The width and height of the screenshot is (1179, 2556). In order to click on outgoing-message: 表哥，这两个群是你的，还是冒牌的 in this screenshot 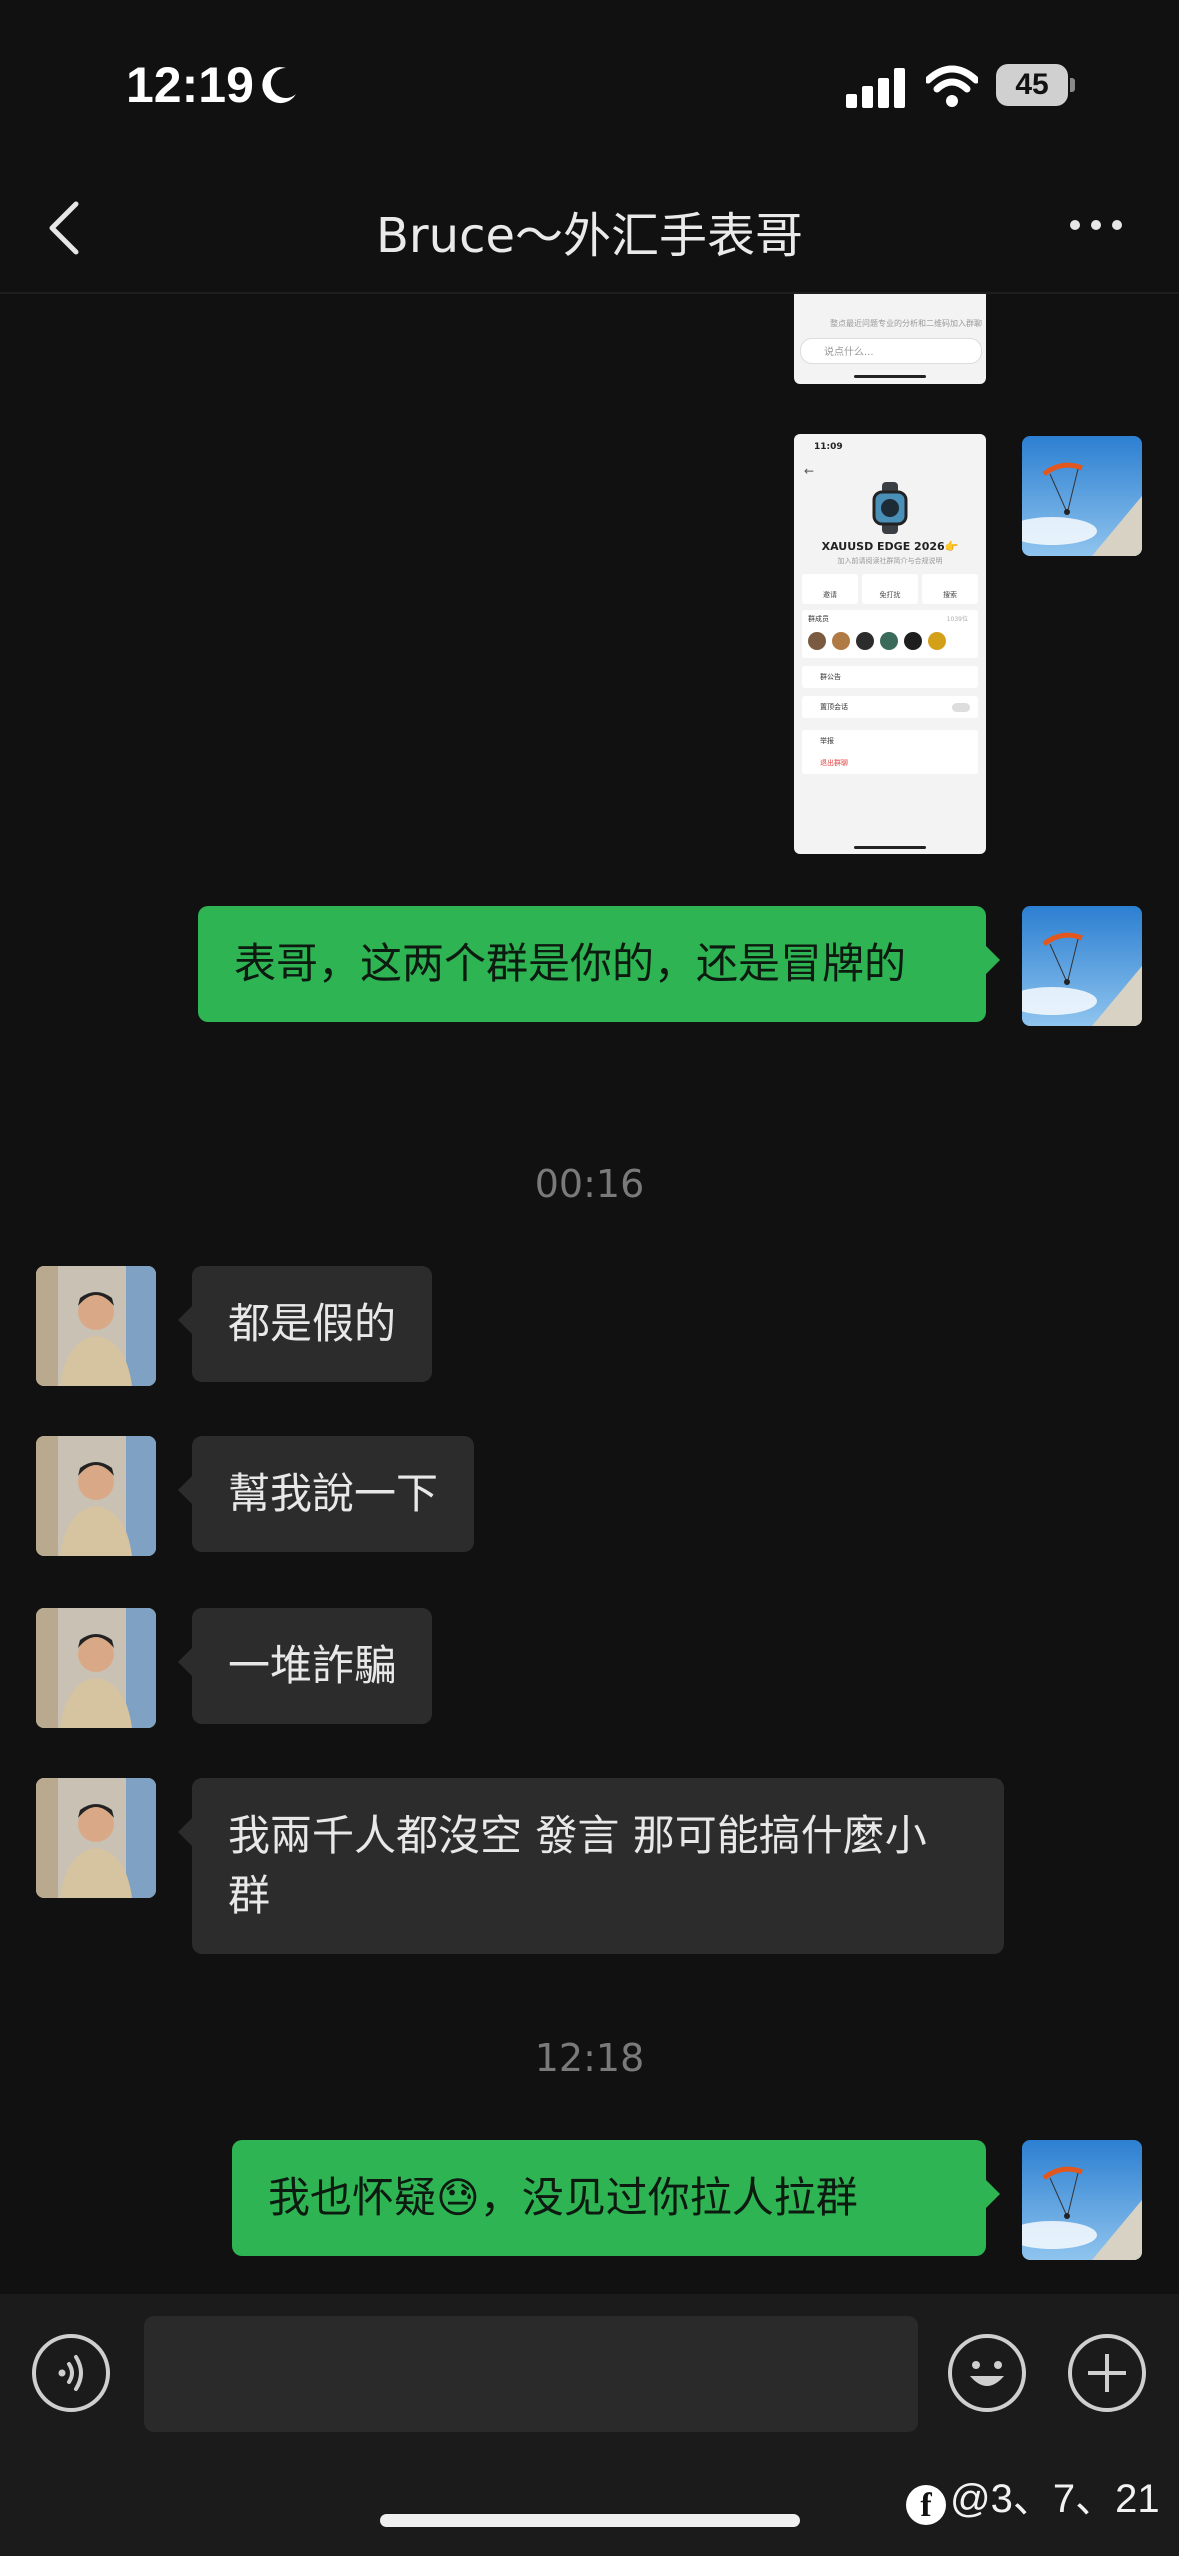, I will do `click(599, 964)`.